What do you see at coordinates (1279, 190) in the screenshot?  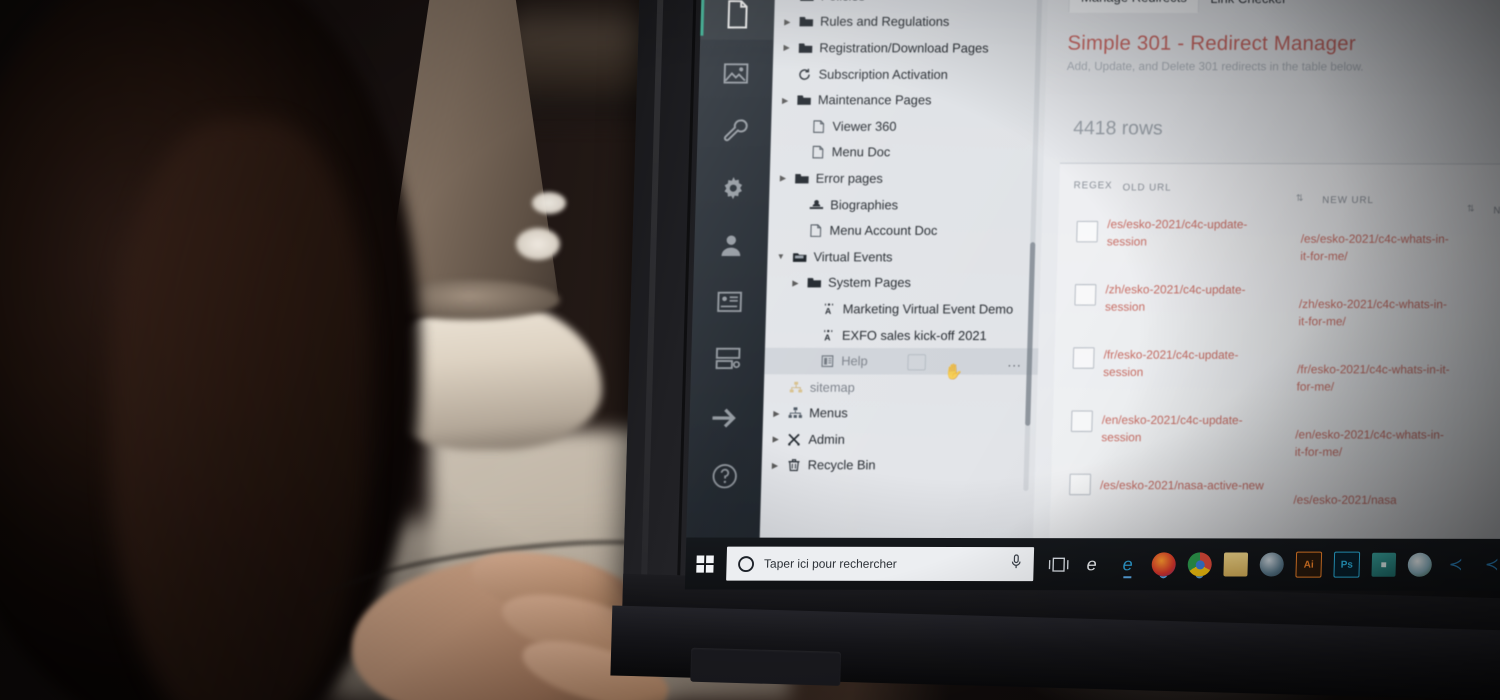 I see `table-header: REGEX OLD URL ⇅ NEW URL ⇅ NOTE` at bounding box center [1279, 190].